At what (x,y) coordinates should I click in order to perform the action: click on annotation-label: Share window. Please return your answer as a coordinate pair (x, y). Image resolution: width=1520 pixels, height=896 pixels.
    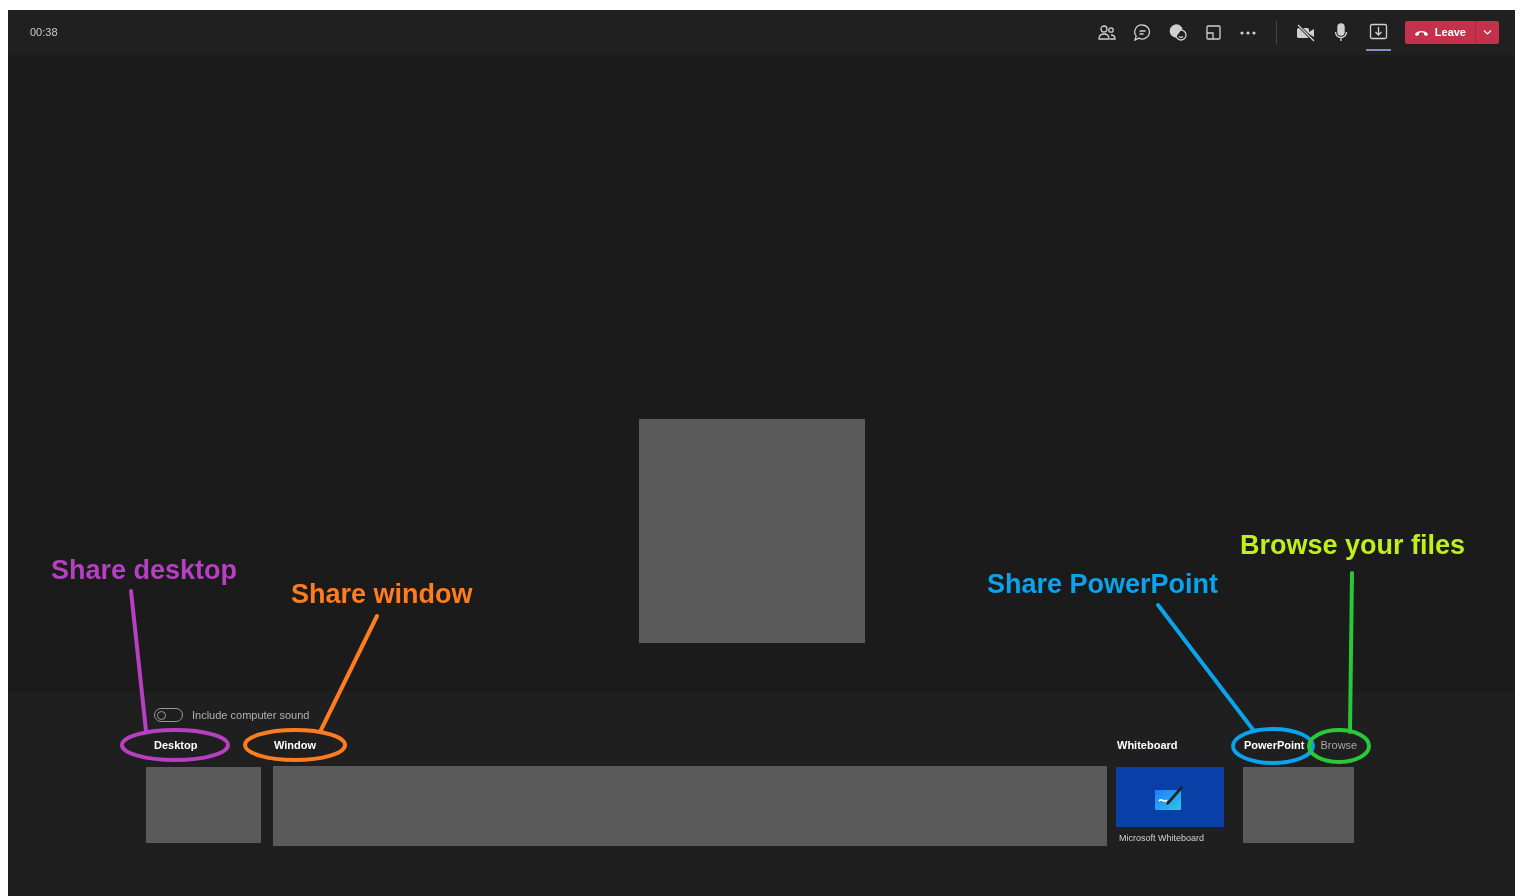
    Looking at the image, I should click on (382, 594).